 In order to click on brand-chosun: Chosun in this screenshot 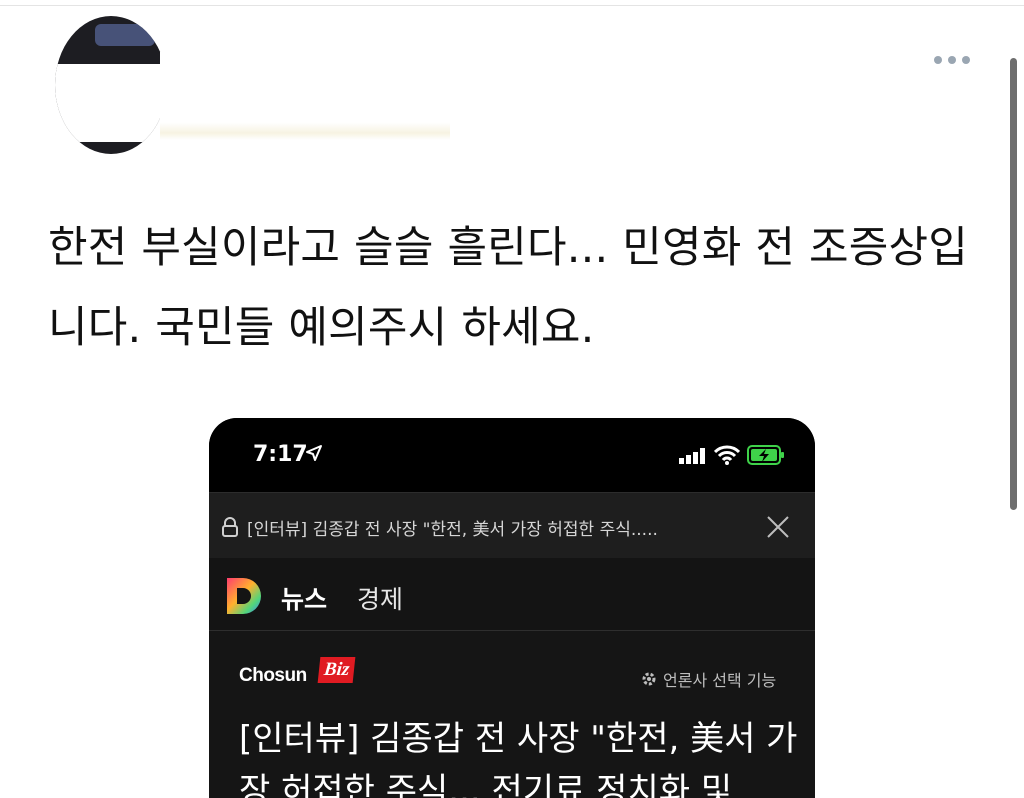, I will do `click(273, 675)`.